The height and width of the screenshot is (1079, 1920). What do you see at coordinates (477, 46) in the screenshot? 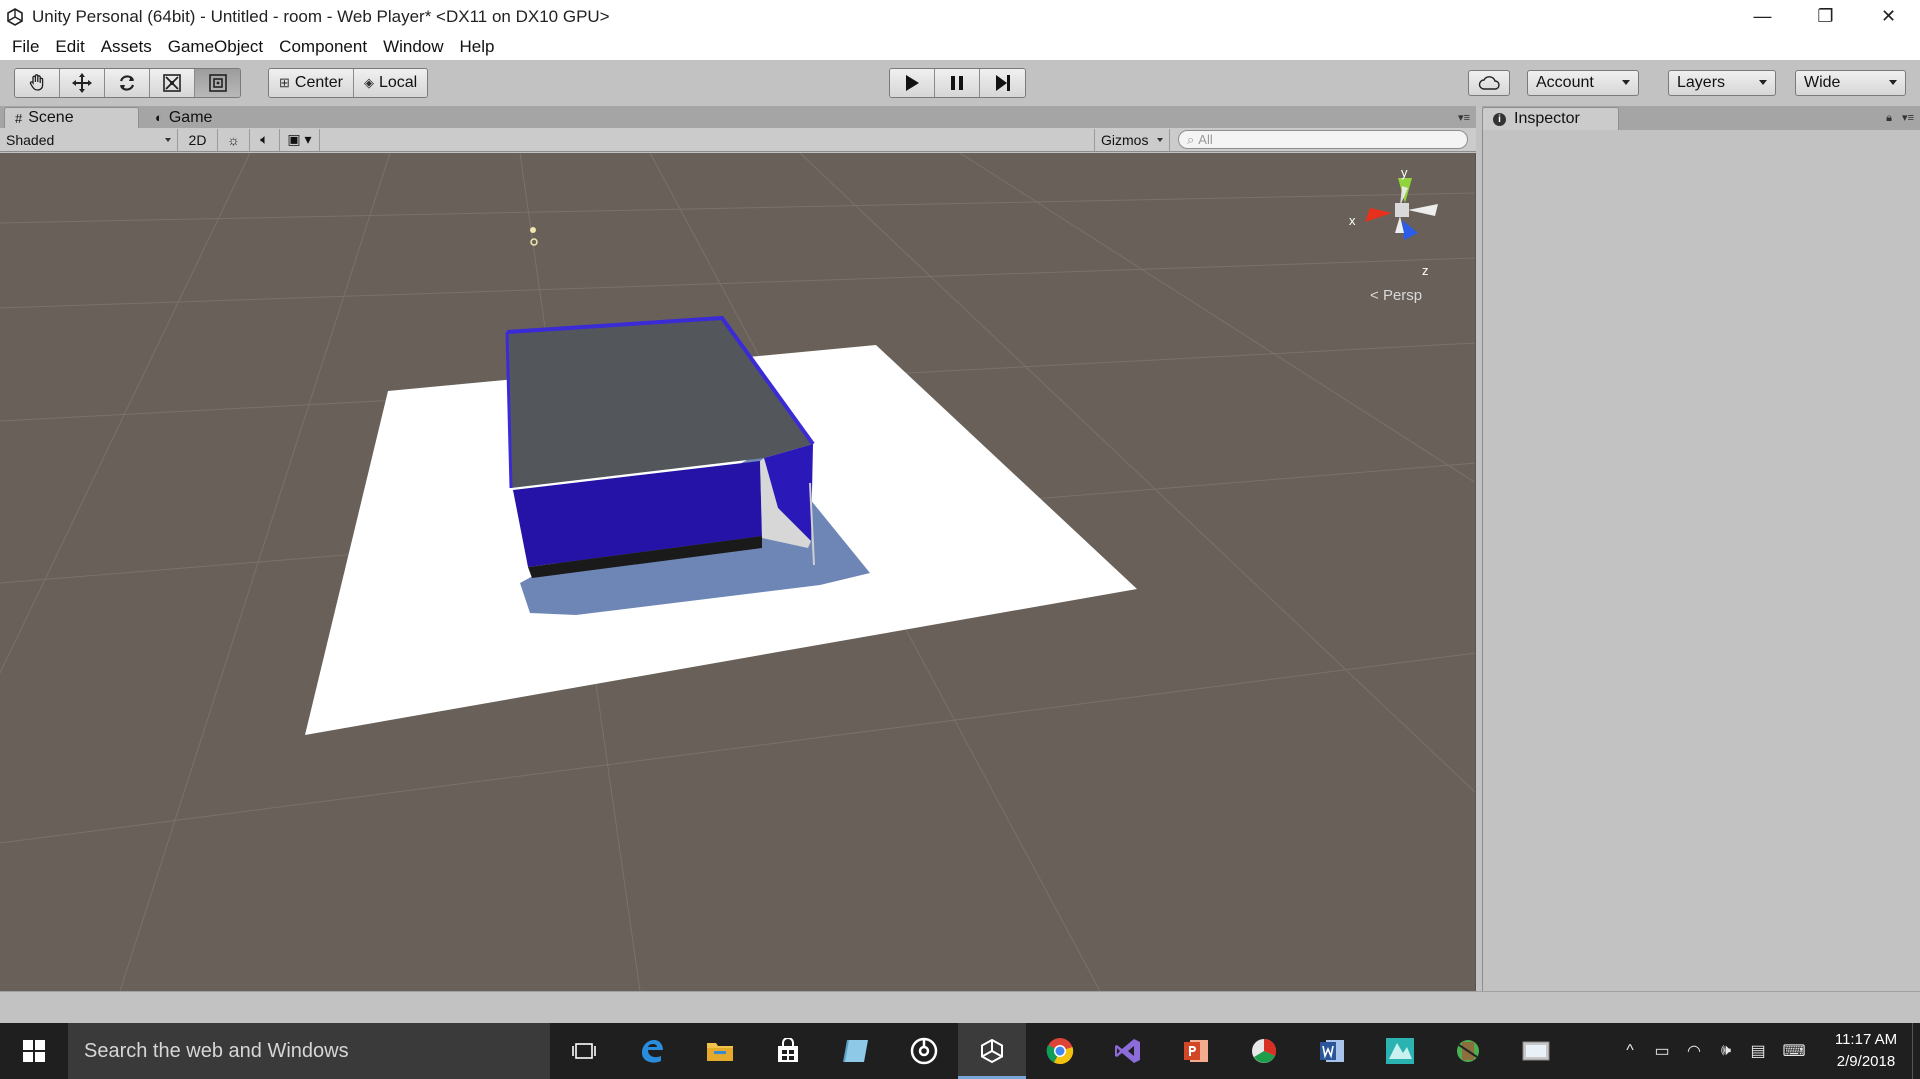
I see `menu-help: Help` at bounding box center [477, 46].